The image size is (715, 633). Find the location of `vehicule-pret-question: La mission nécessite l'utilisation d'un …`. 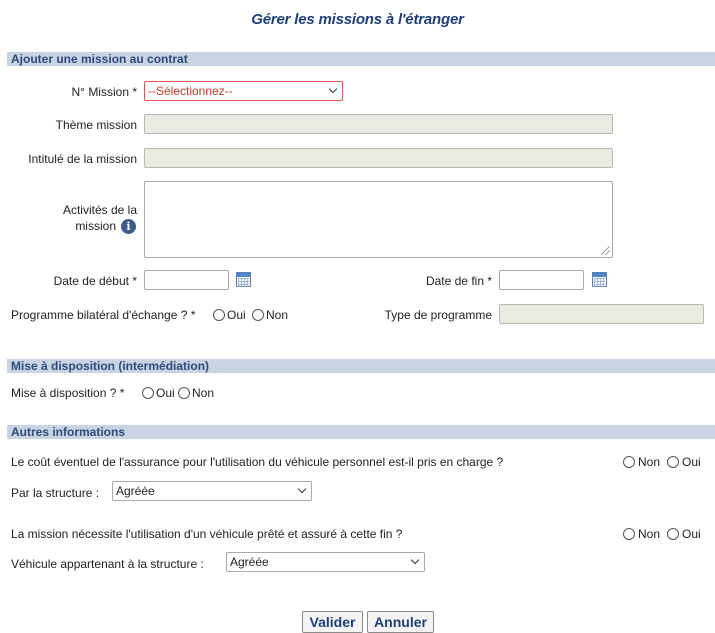

vehicule-pret-question: La mission nécessite l'utilisation d'un … is located at coordinates (207, 534).